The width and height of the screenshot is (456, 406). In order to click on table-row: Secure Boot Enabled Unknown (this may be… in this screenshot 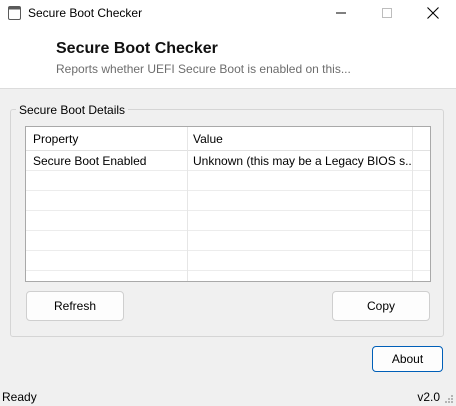, I will do `click(228, 161)`.